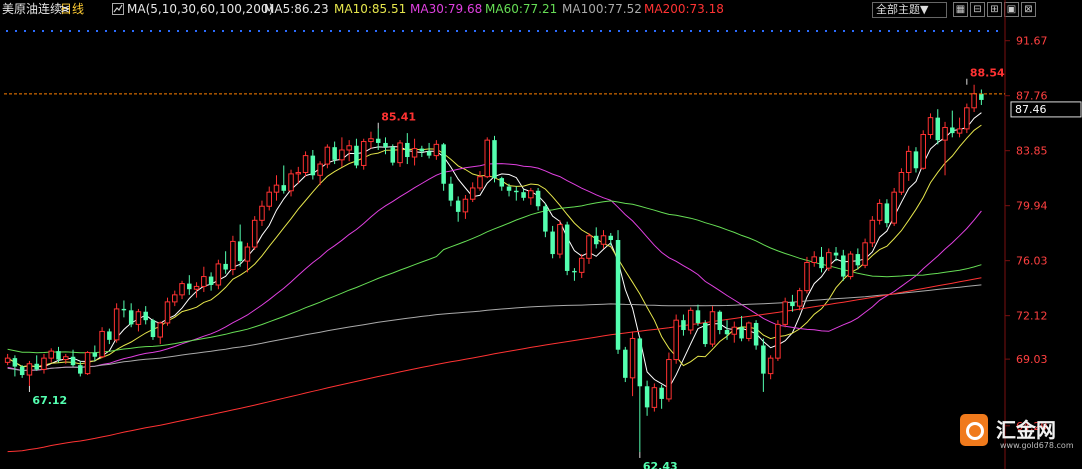 This screenshot has height=469, width=1082. I want to click on price-axis: 91.6787.7683.8579.9476.0372.1269.0364.29, so click(1026, 234).